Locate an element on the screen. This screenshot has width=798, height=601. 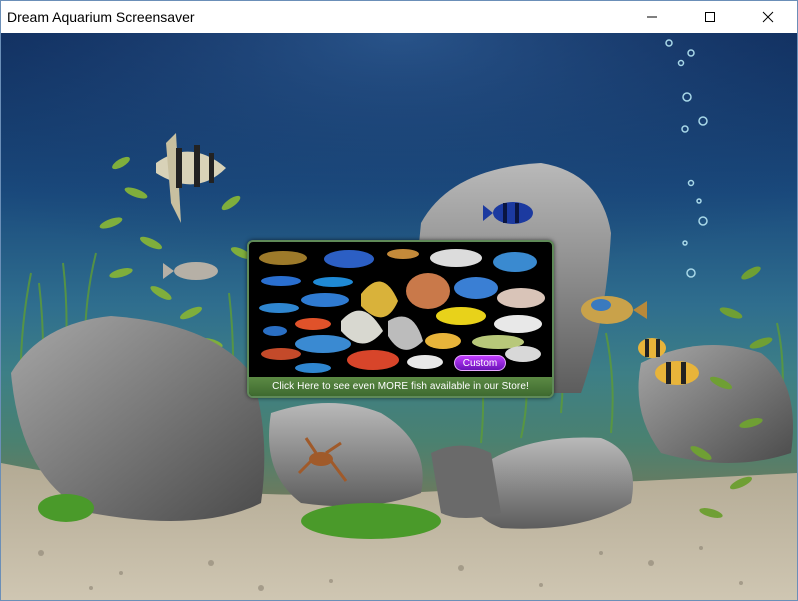
title-bar: Dream Aquarium Screensaver is located at coordinates (399, 17).